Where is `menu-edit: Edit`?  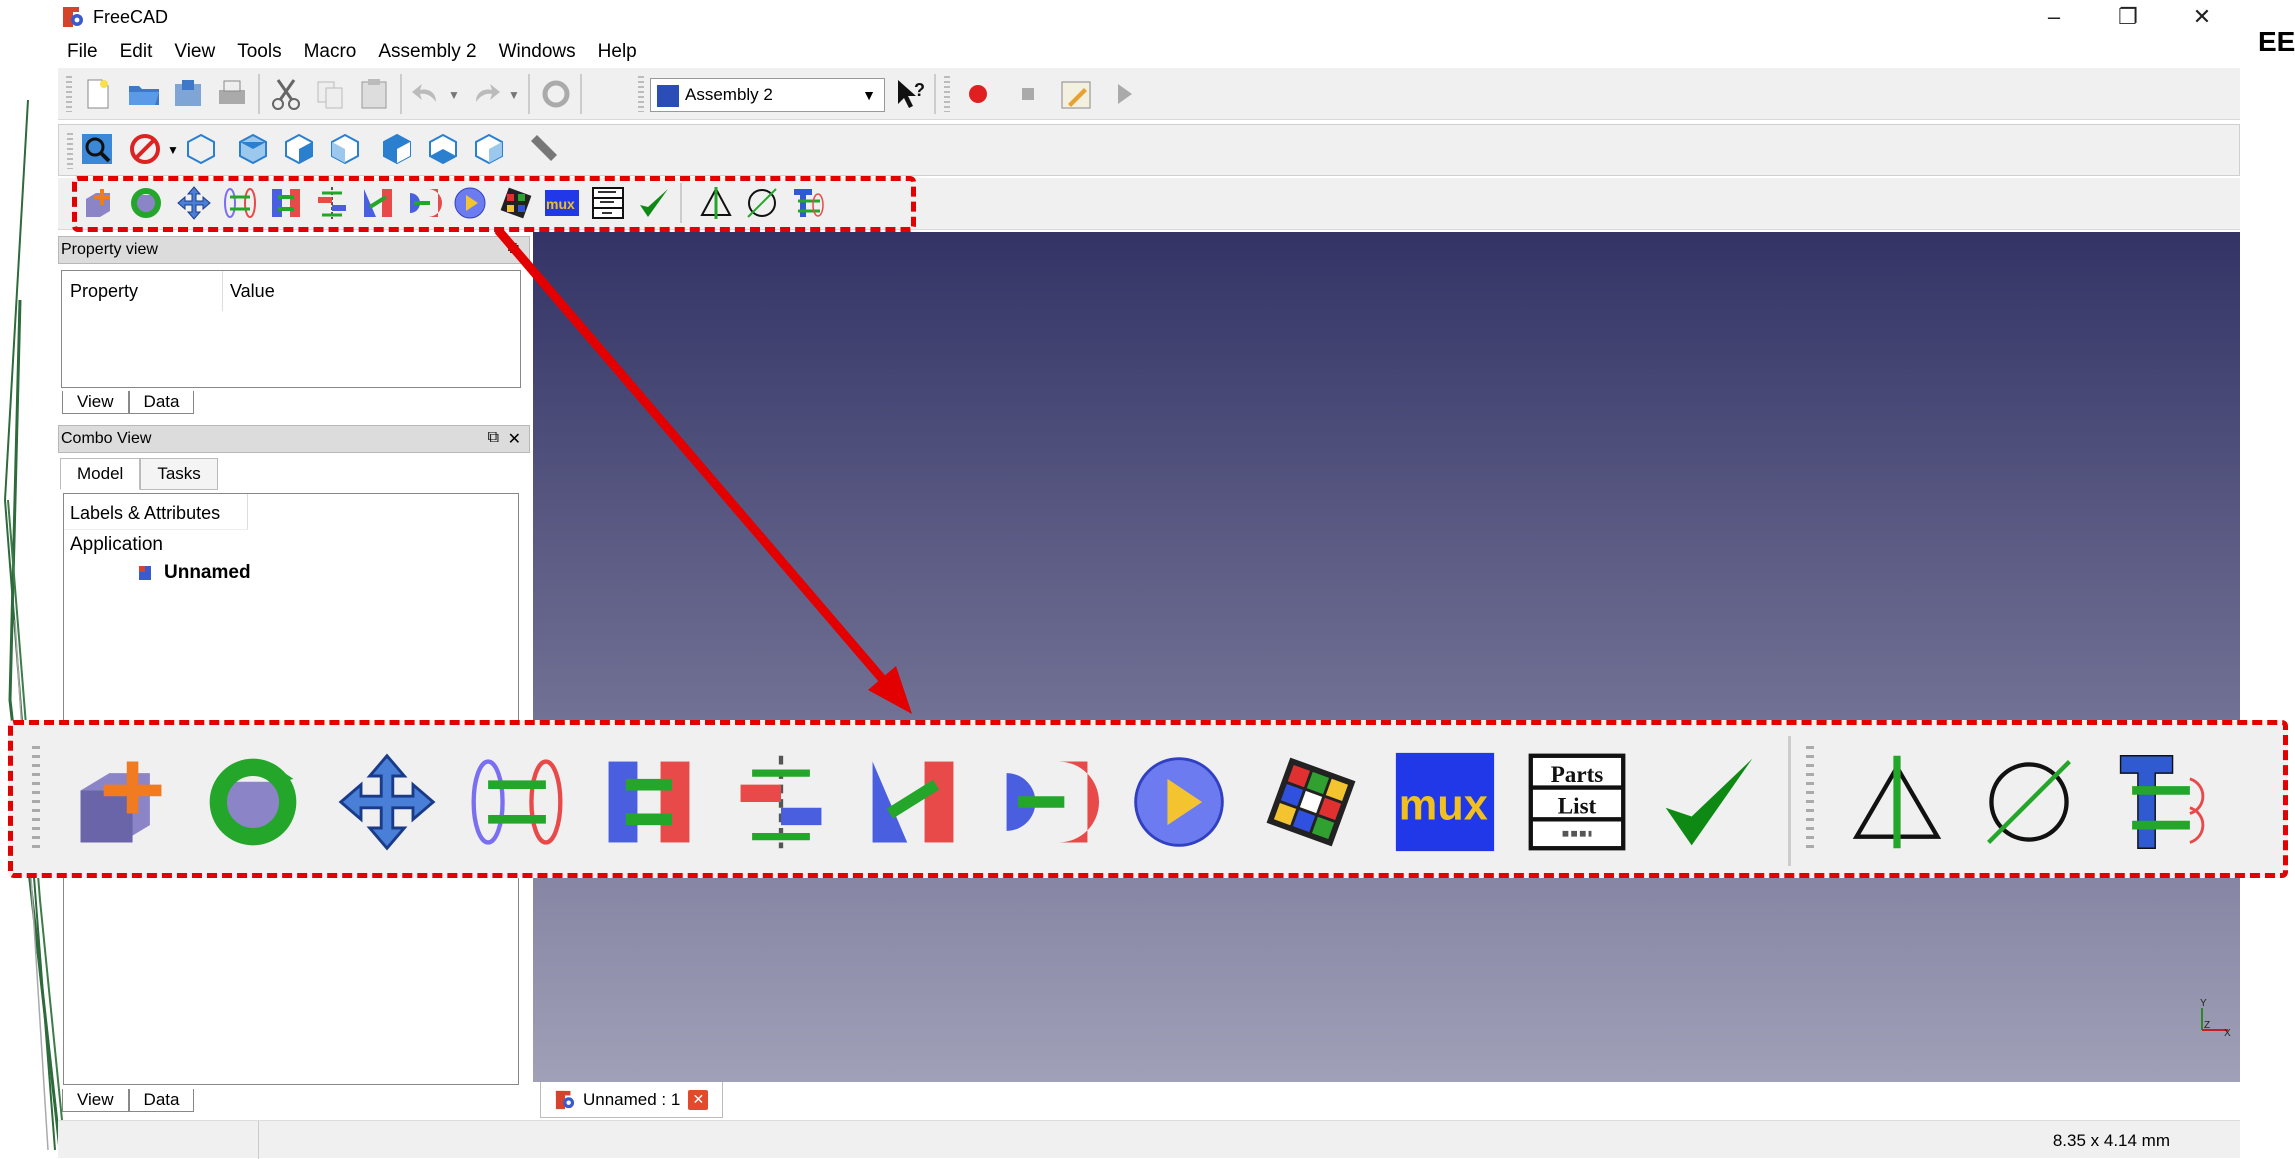 menu-edit: Edit is located at coordinates (136, 52).